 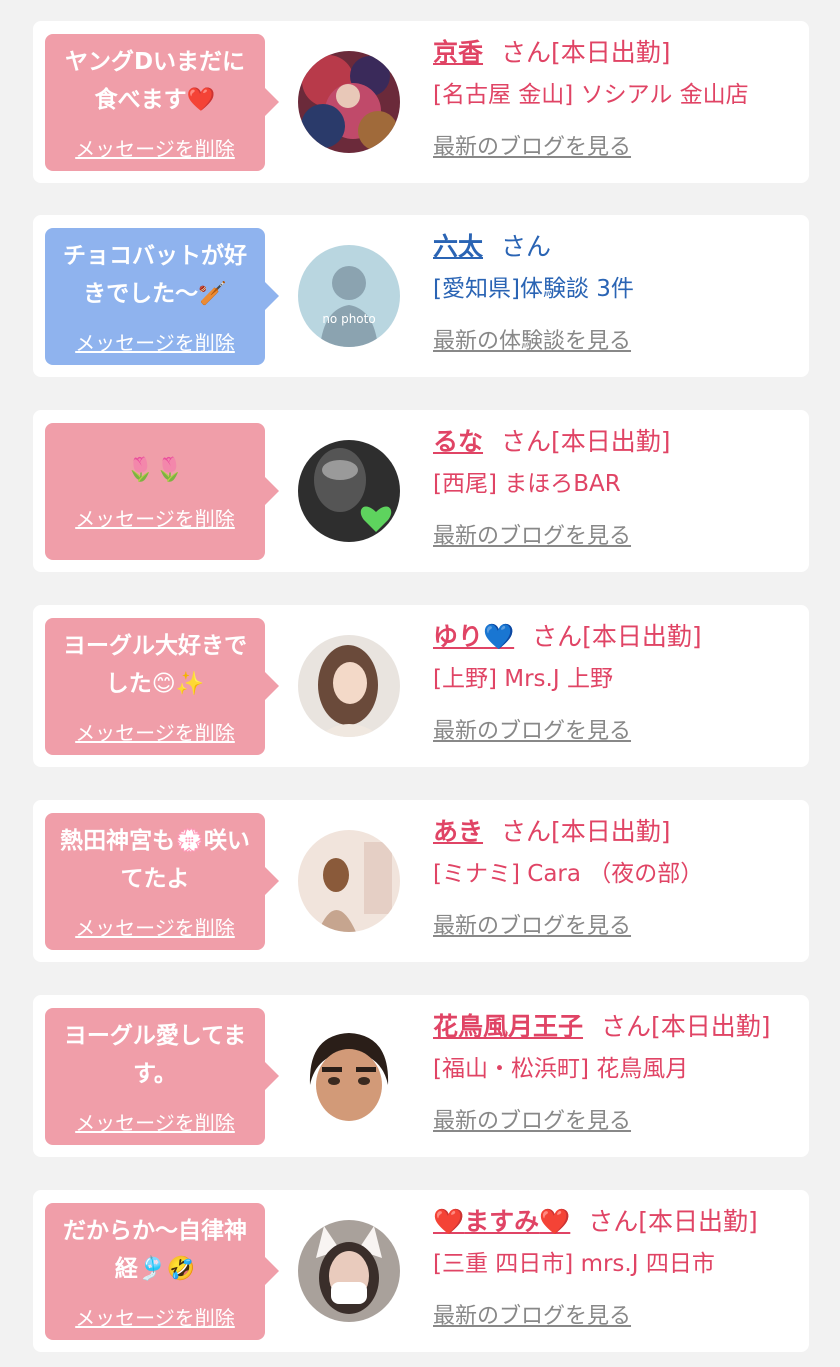 I want to click on shop-info: [名古屋 金山] ソシアル 金山店, so click(x=591, y=95).